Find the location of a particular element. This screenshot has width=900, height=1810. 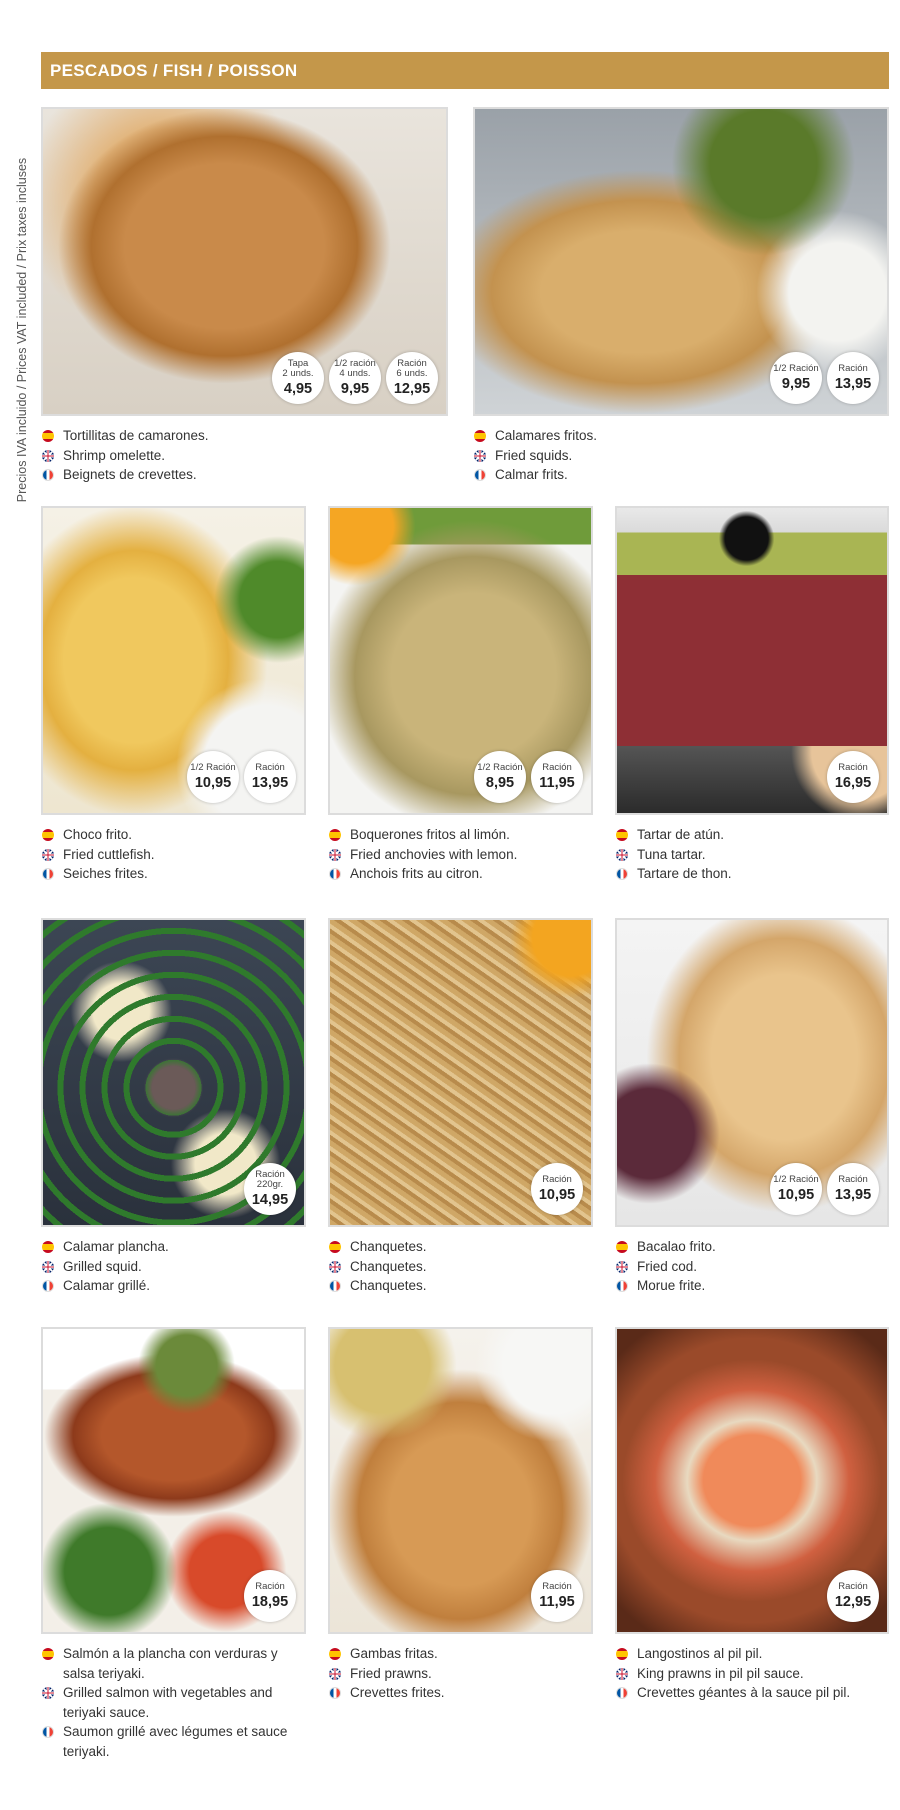

price-badge: 1/2 Ración 9,95 is located at coordinates (796, 378).